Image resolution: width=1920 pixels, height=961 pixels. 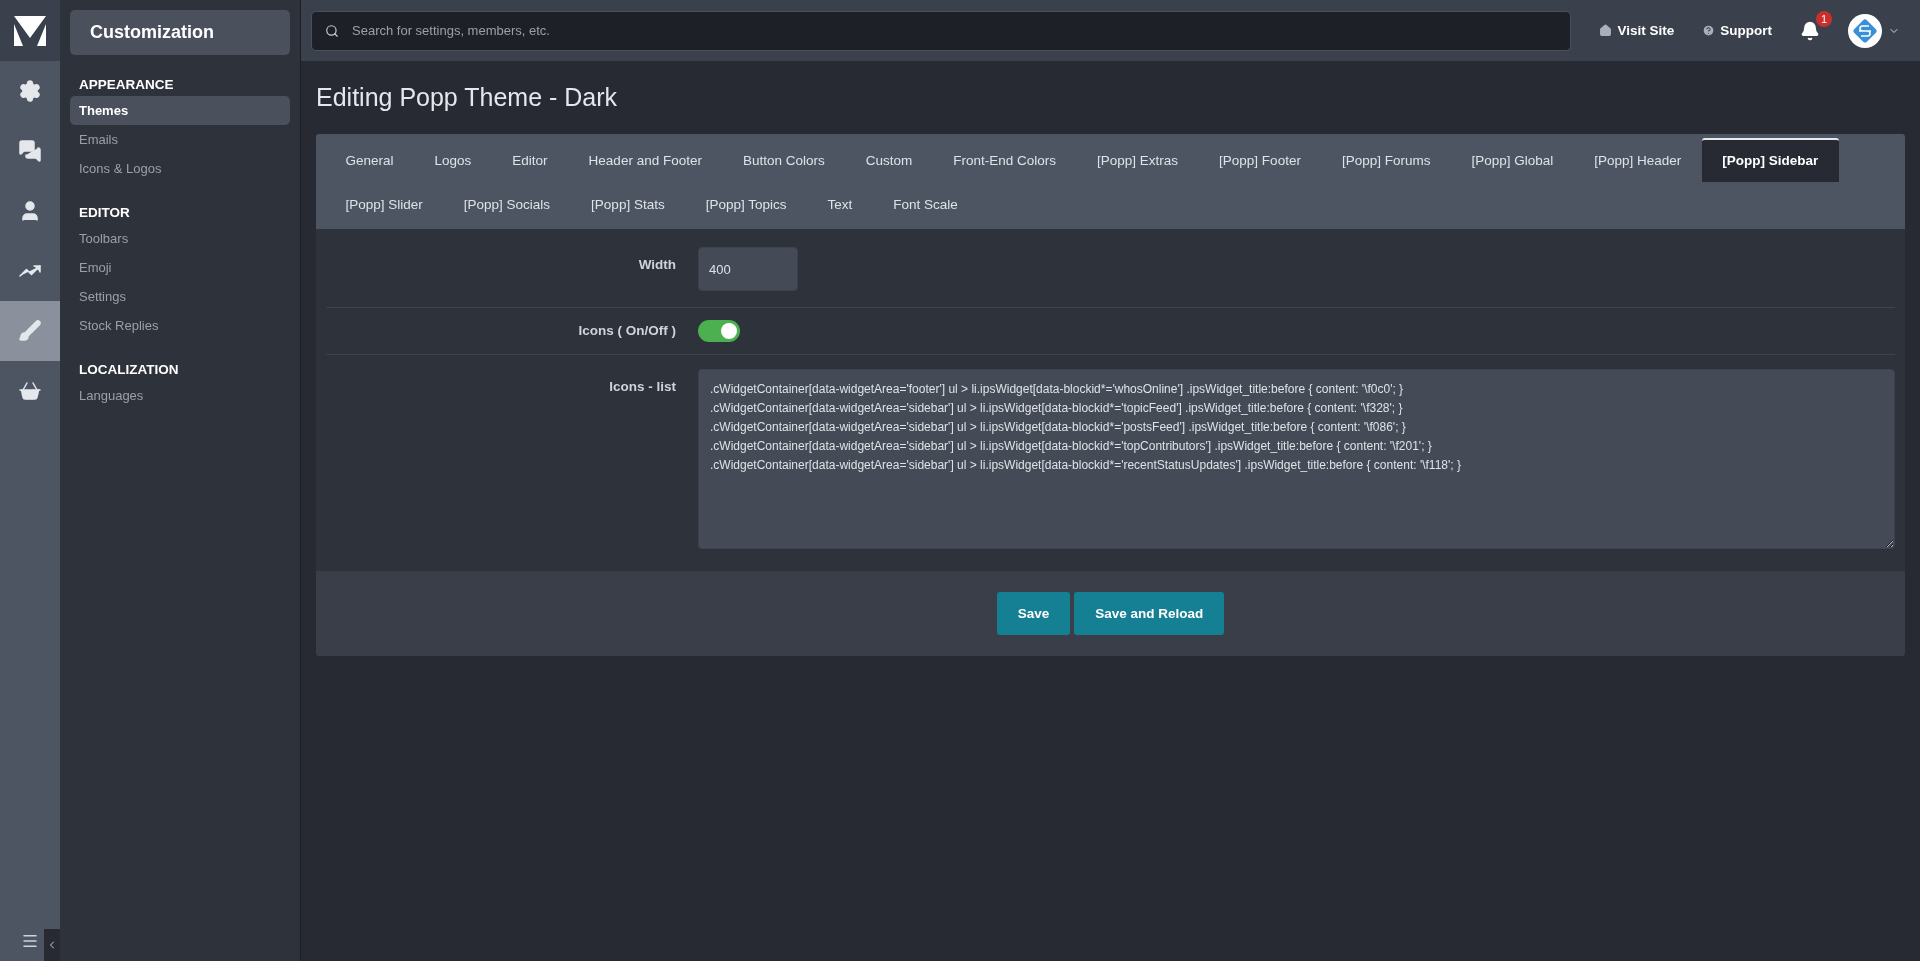 What do you see at coordinates (30, 391) in the screenshot?
I see `basket-icon` at bounding box center [30, 391].